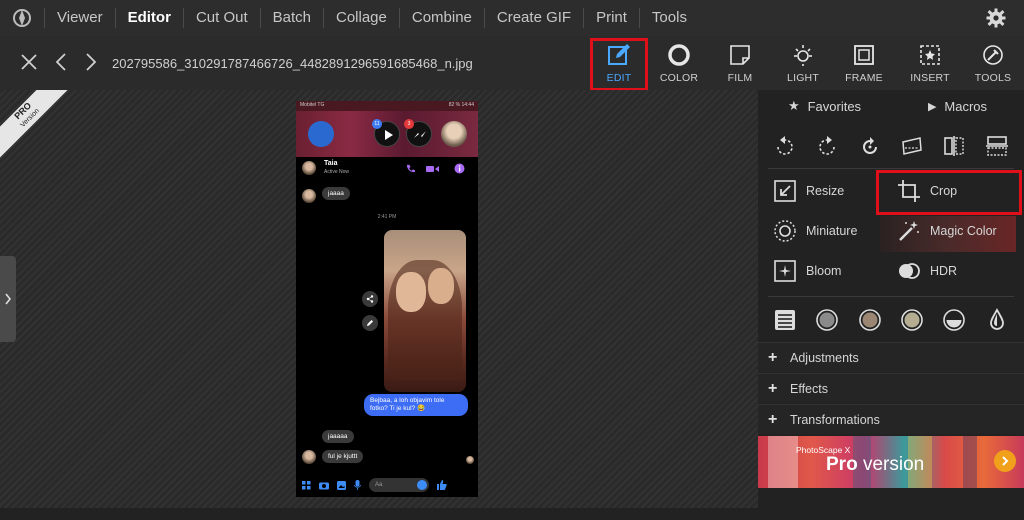  I want to click on light-icon, so click(803, 55).